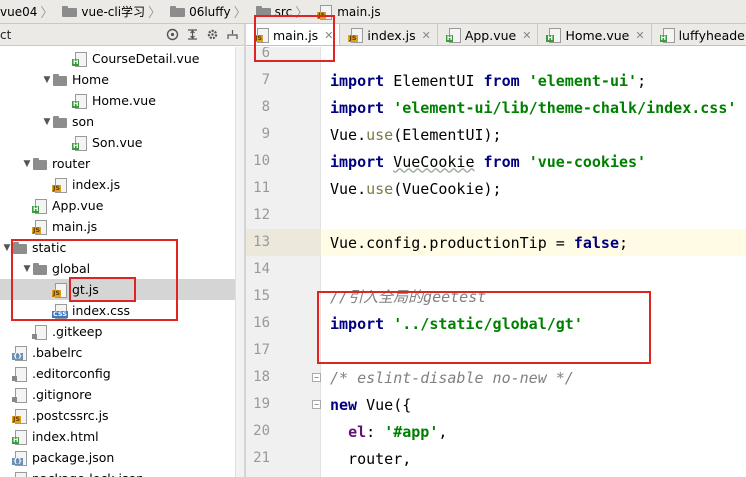 The image size is (746, 477). What do you see at coordinates (265, 54) in the screenshot?
I see `line-number: 6` at bounding box center [265, 54].